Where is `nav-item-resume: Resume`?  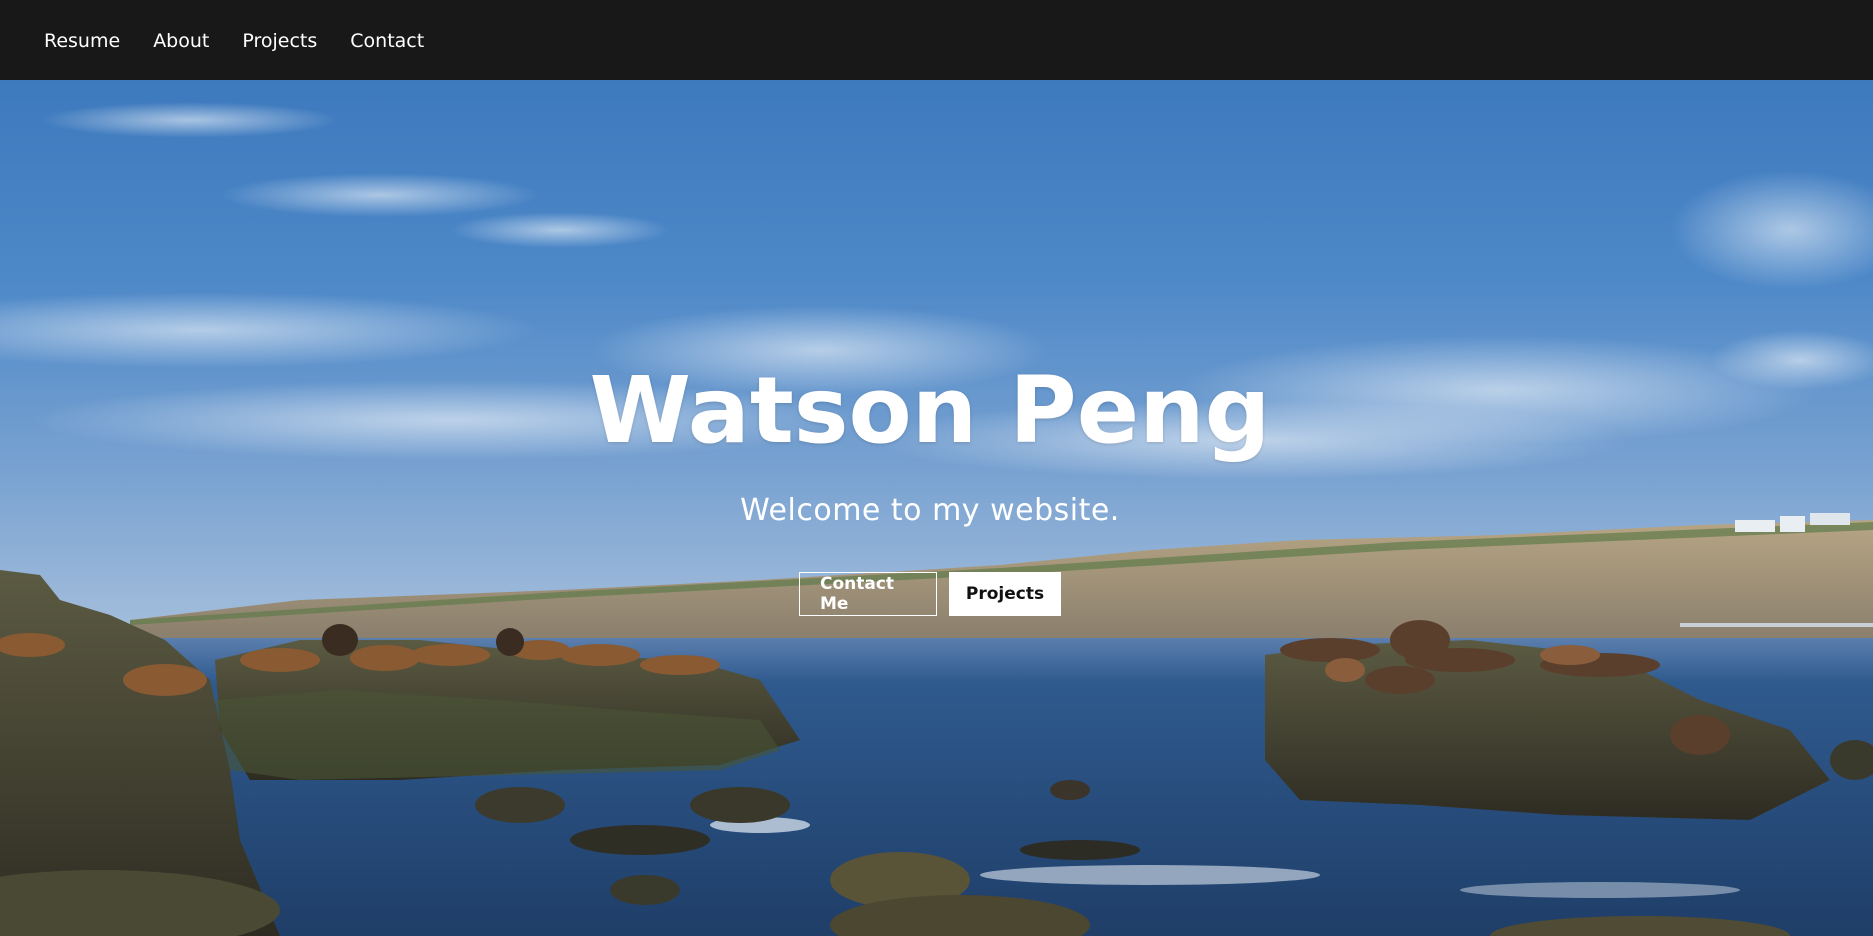 nav-item-resume: Resume is located at coordinates (82, 41).